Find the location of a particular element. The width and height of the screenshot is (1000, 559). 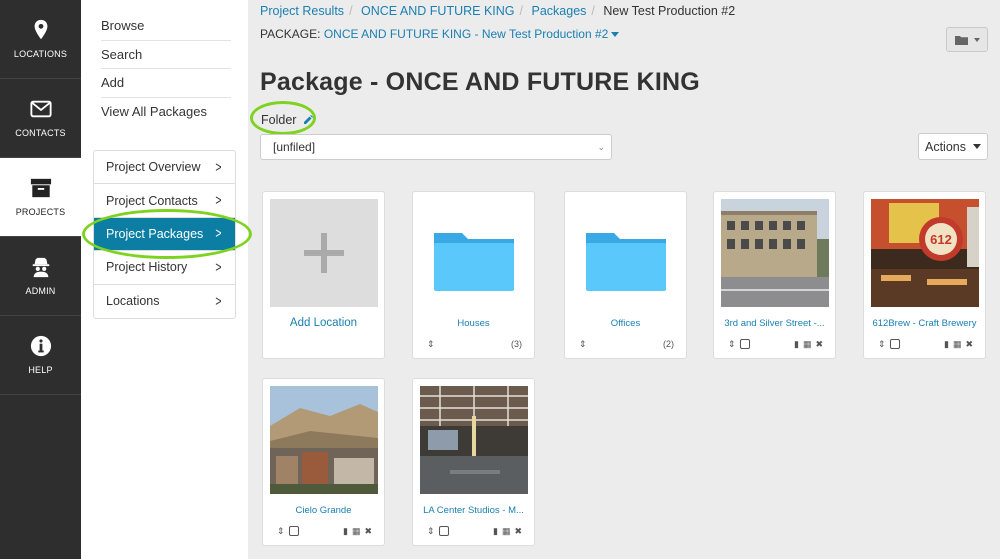

submenu-browse-link: Browse is located at coordinates (166, 26).